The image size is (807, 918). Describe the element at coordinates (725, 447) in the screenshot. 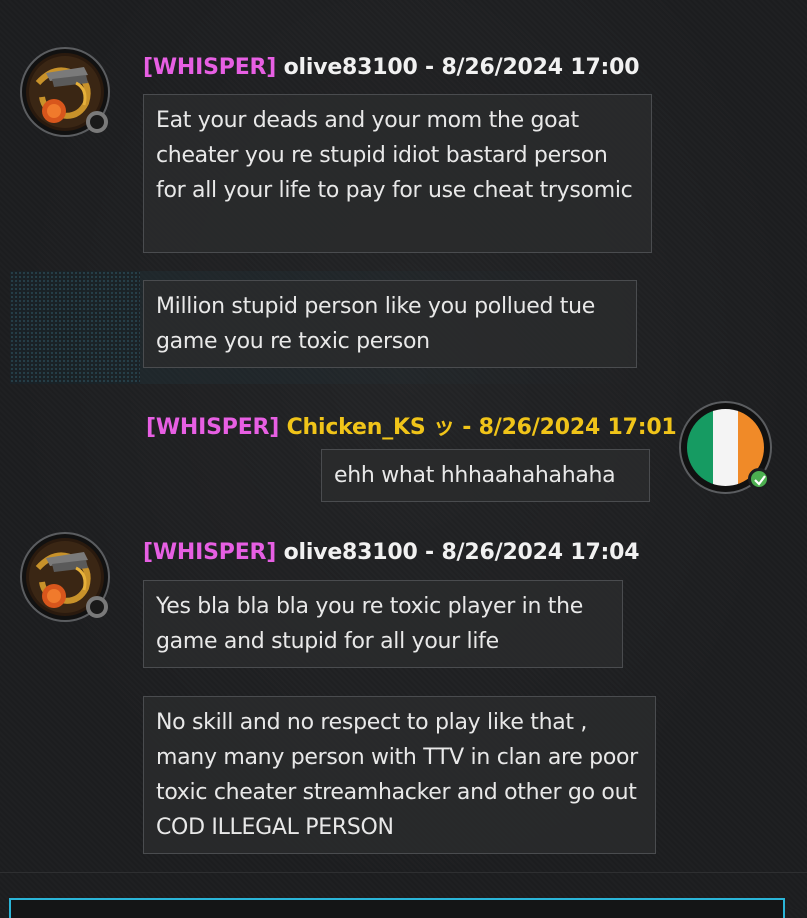

I see `user-avatar-self` at that location.